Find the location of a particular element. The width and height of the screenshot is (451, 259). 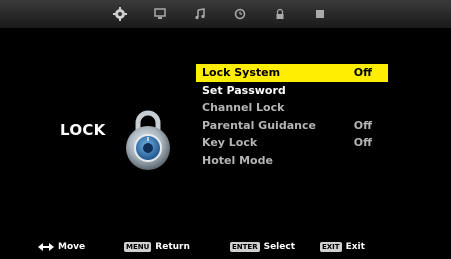

square-icon is located at coordinates (320, 14).